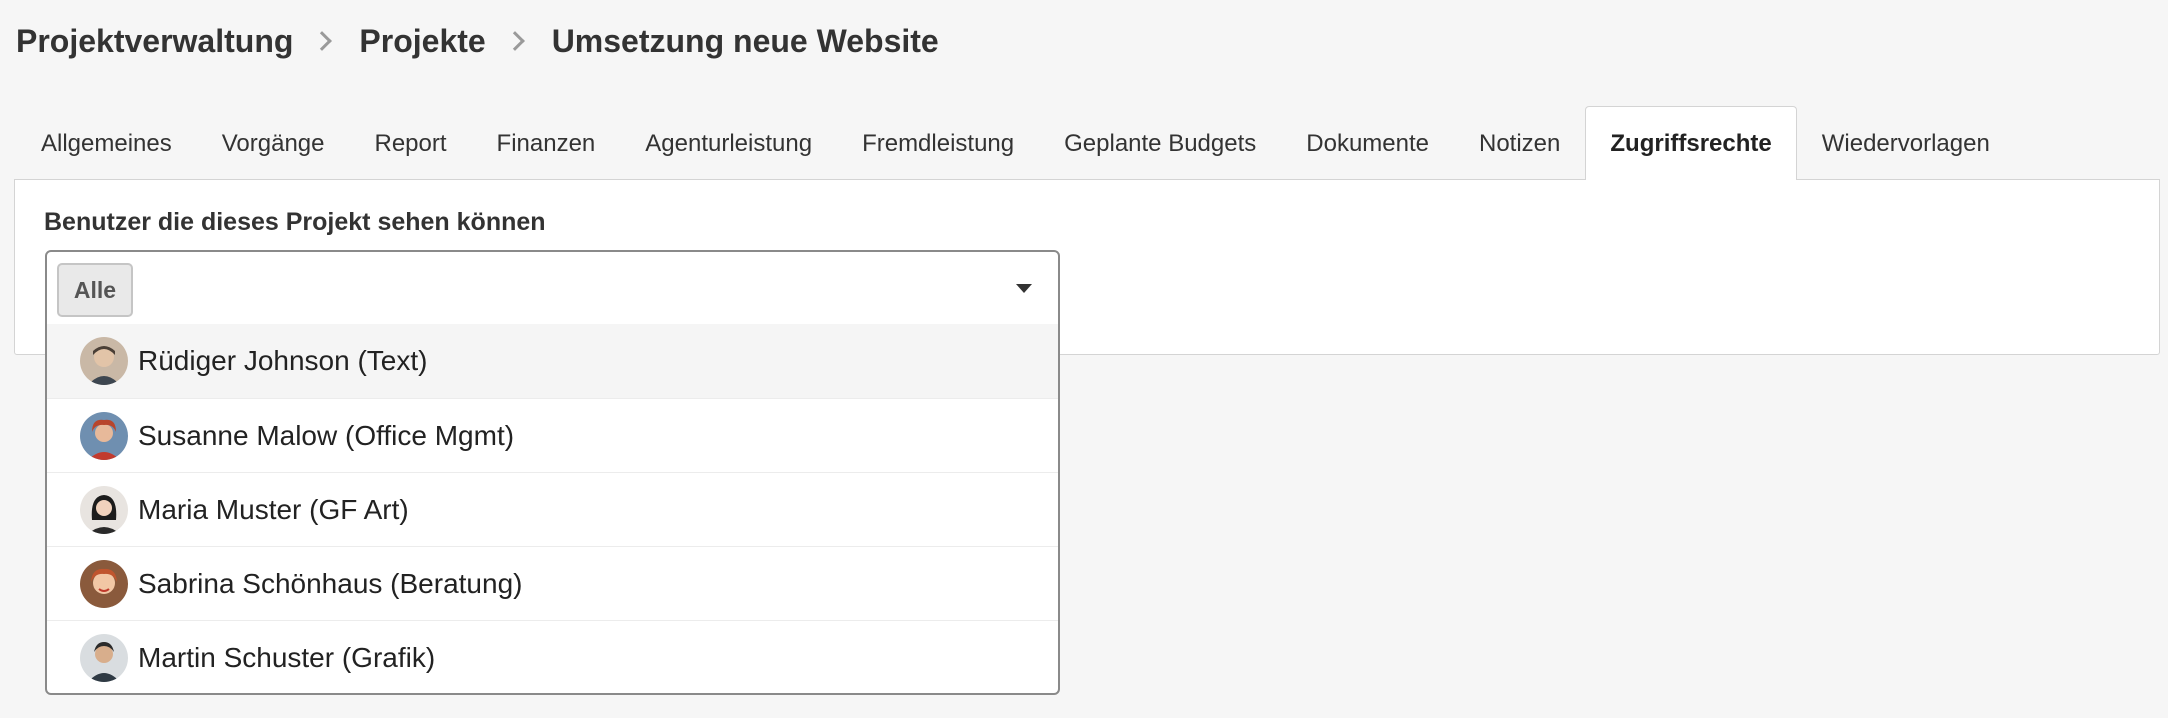 This screenshot has width=2168, height=718. I want to click on option-label: Martin Schuster (Grafik), so click(287, 657).